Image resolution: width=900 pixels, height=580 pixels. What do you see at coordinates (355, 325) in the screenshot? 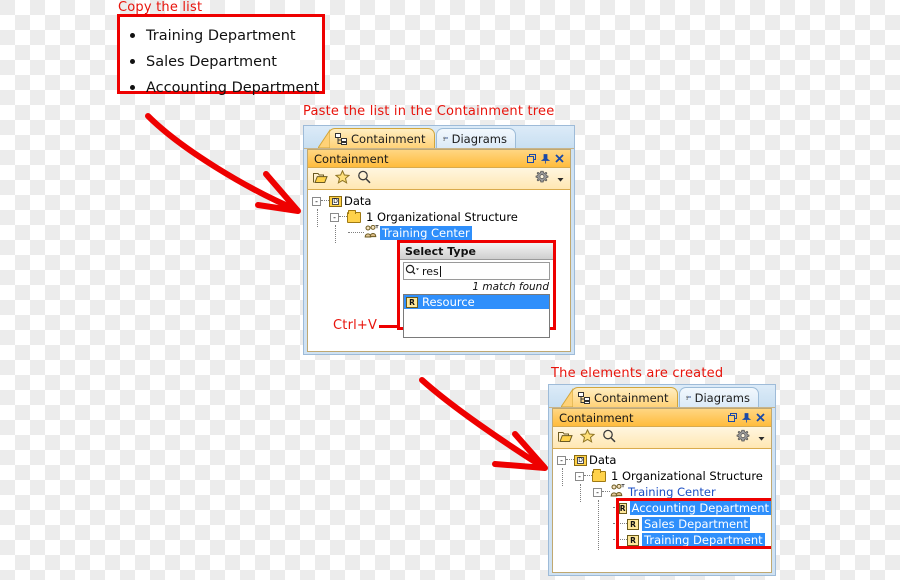
I see `label-ctrl-v: Ctrl+V` at bounding box center [355, 325].